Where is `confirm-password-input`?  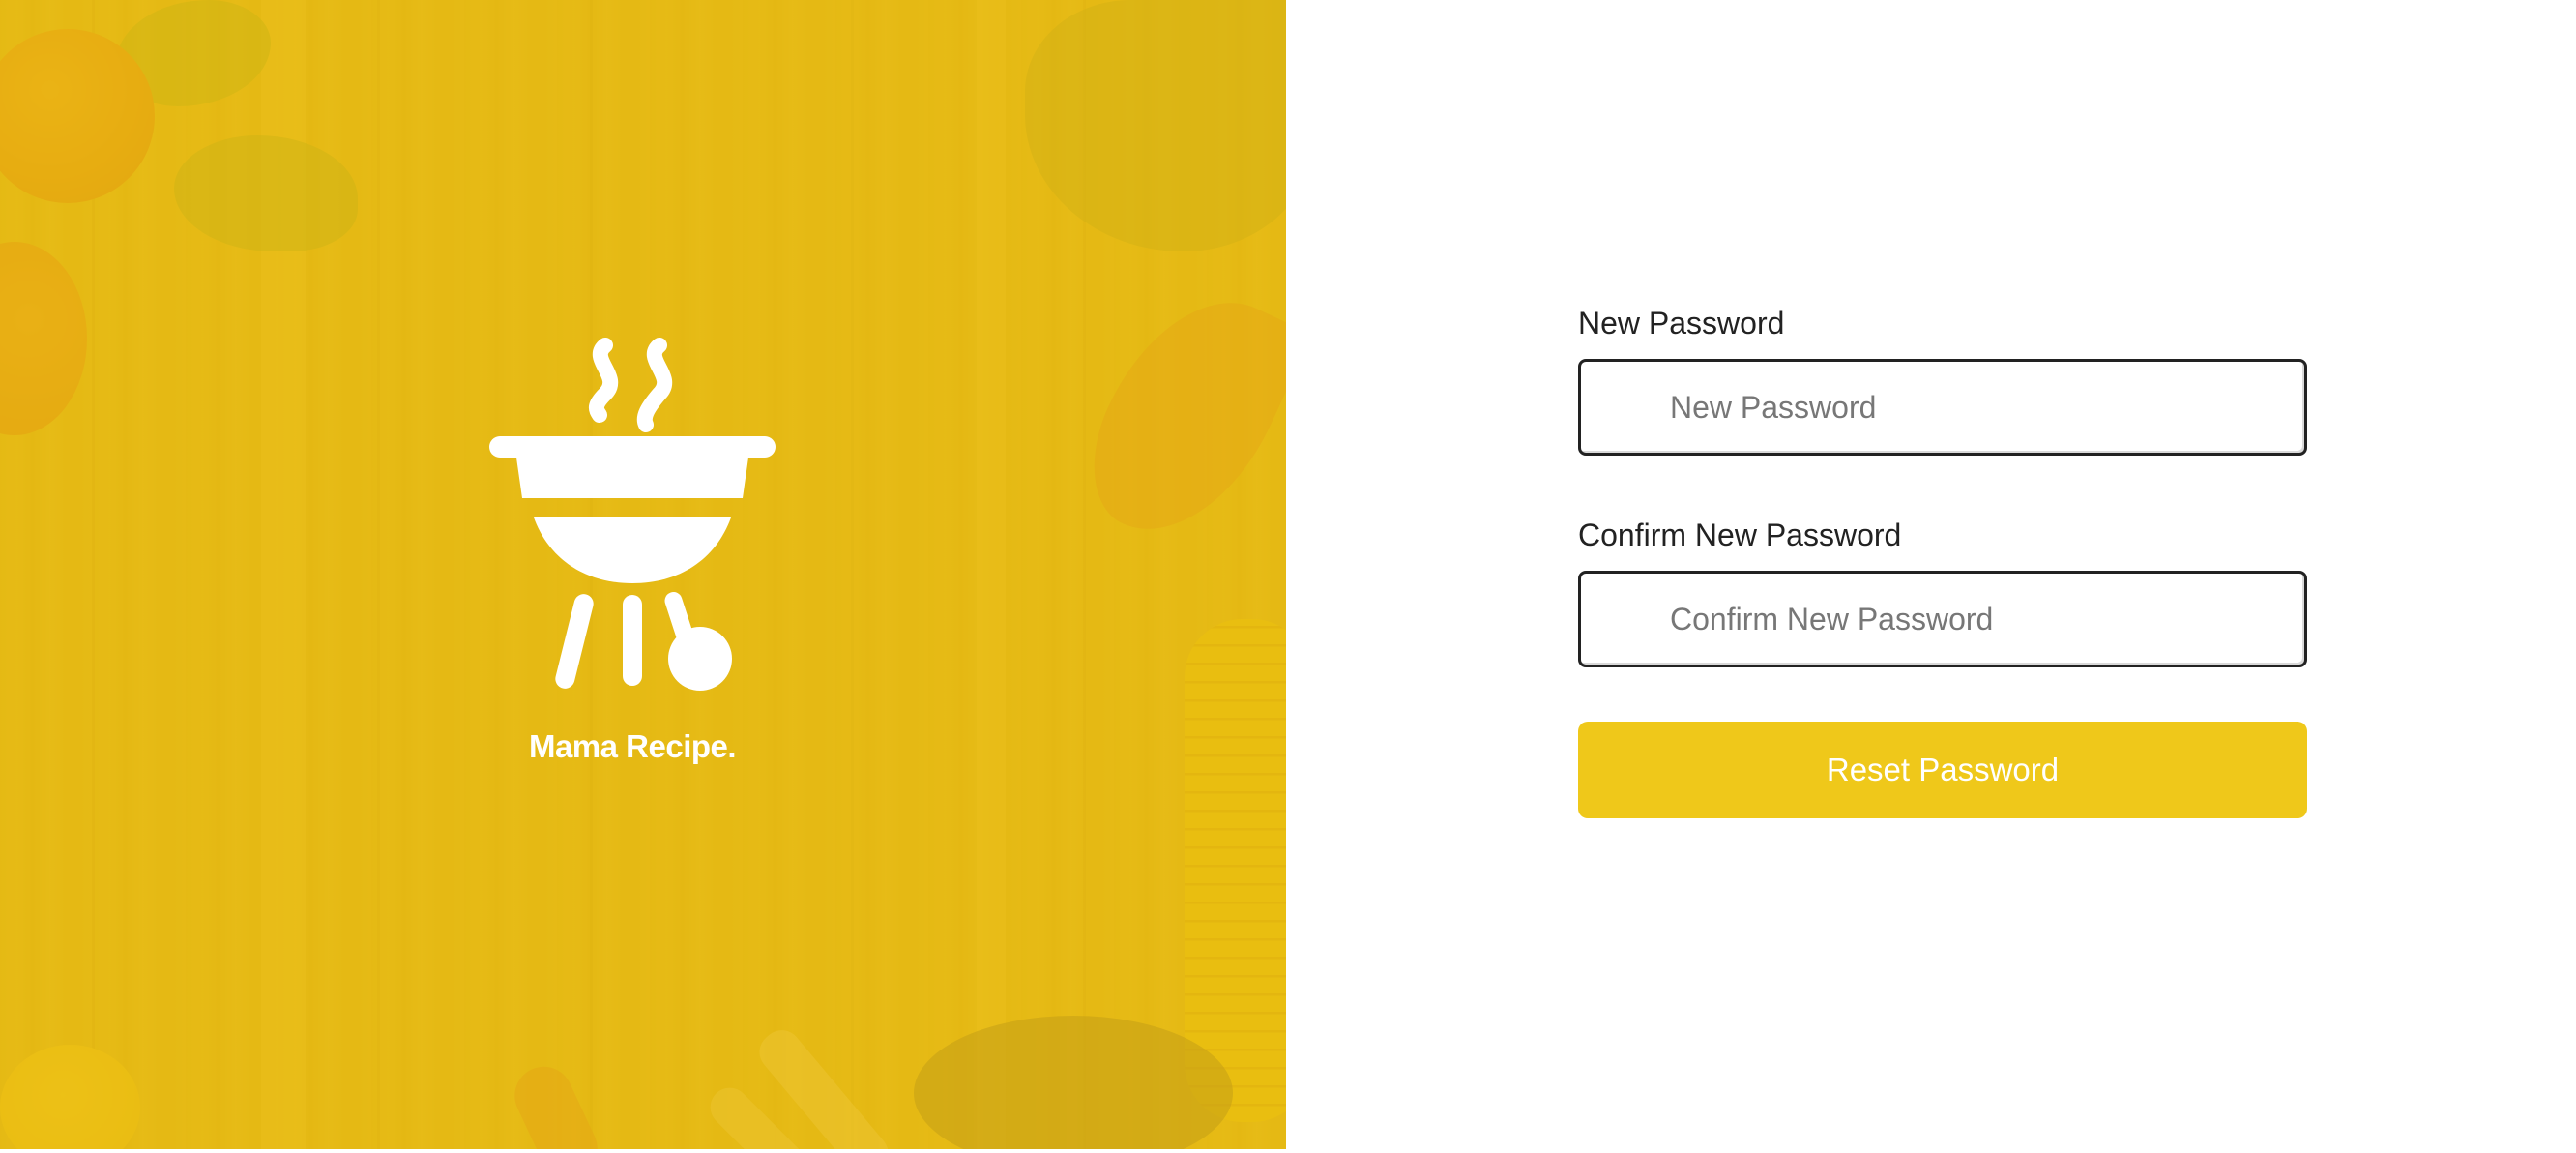
confirm-password-input is located at coordinates (1942, 619).